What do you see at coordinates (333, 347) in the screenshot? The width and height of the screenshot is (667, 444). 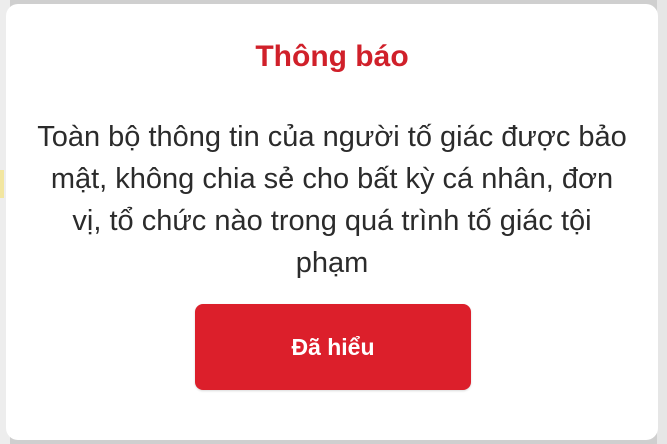 I see `understood-button: Đã hiểu` at bounding box center [333, 347].